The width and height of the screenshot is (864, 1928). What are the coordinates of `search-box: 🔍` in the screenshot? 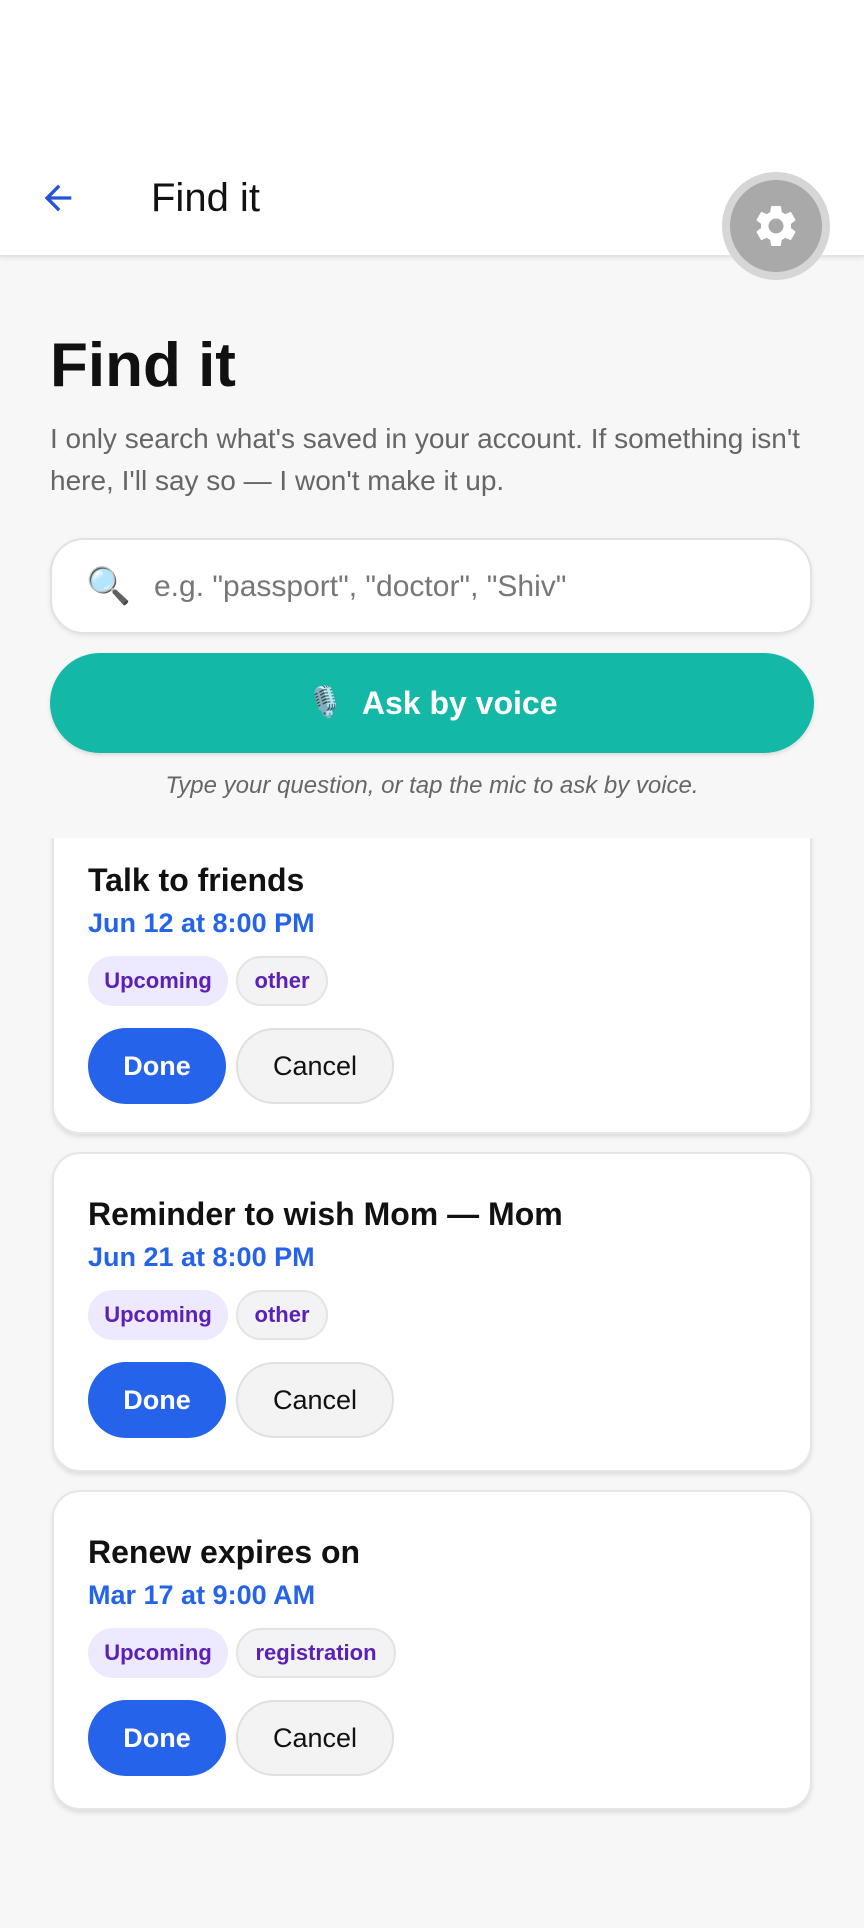 It's located at (431, 586).